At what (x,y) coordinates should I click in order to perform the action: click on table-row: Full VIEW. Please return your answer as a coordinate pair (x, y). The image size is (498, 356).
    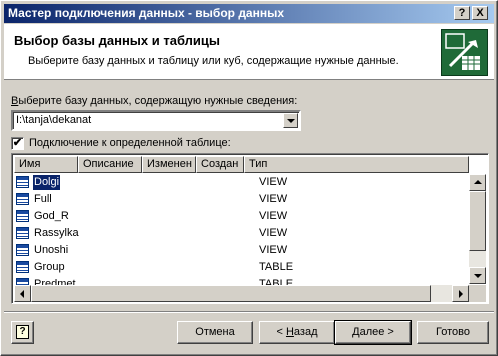
    Looking at the image, I should click on (241, 199).